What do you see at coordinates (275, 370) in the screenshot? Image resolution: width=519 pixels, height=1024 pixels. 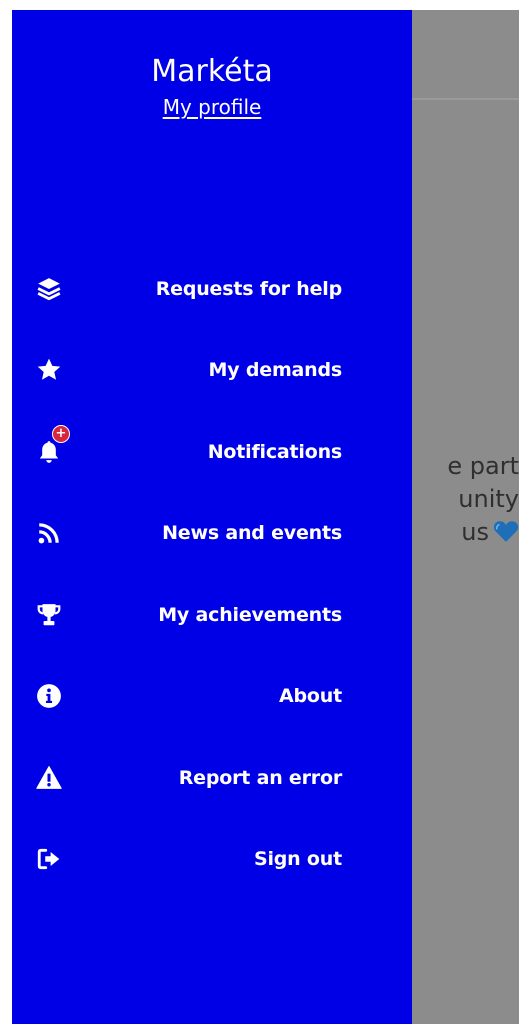 I see `menu-item-label: My demands` at bounding box center [275, 370].